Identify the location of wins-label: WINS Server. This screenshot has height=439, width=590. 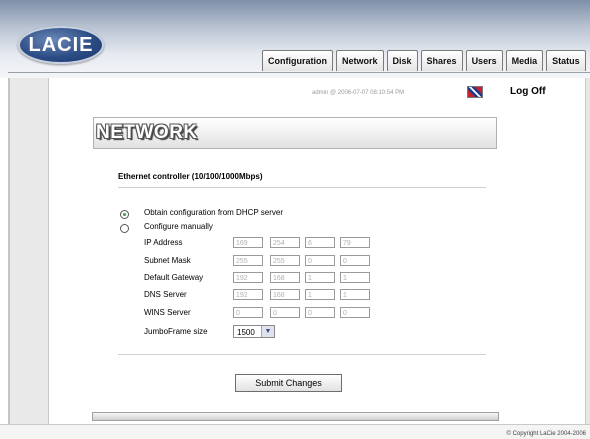
(167, 312).